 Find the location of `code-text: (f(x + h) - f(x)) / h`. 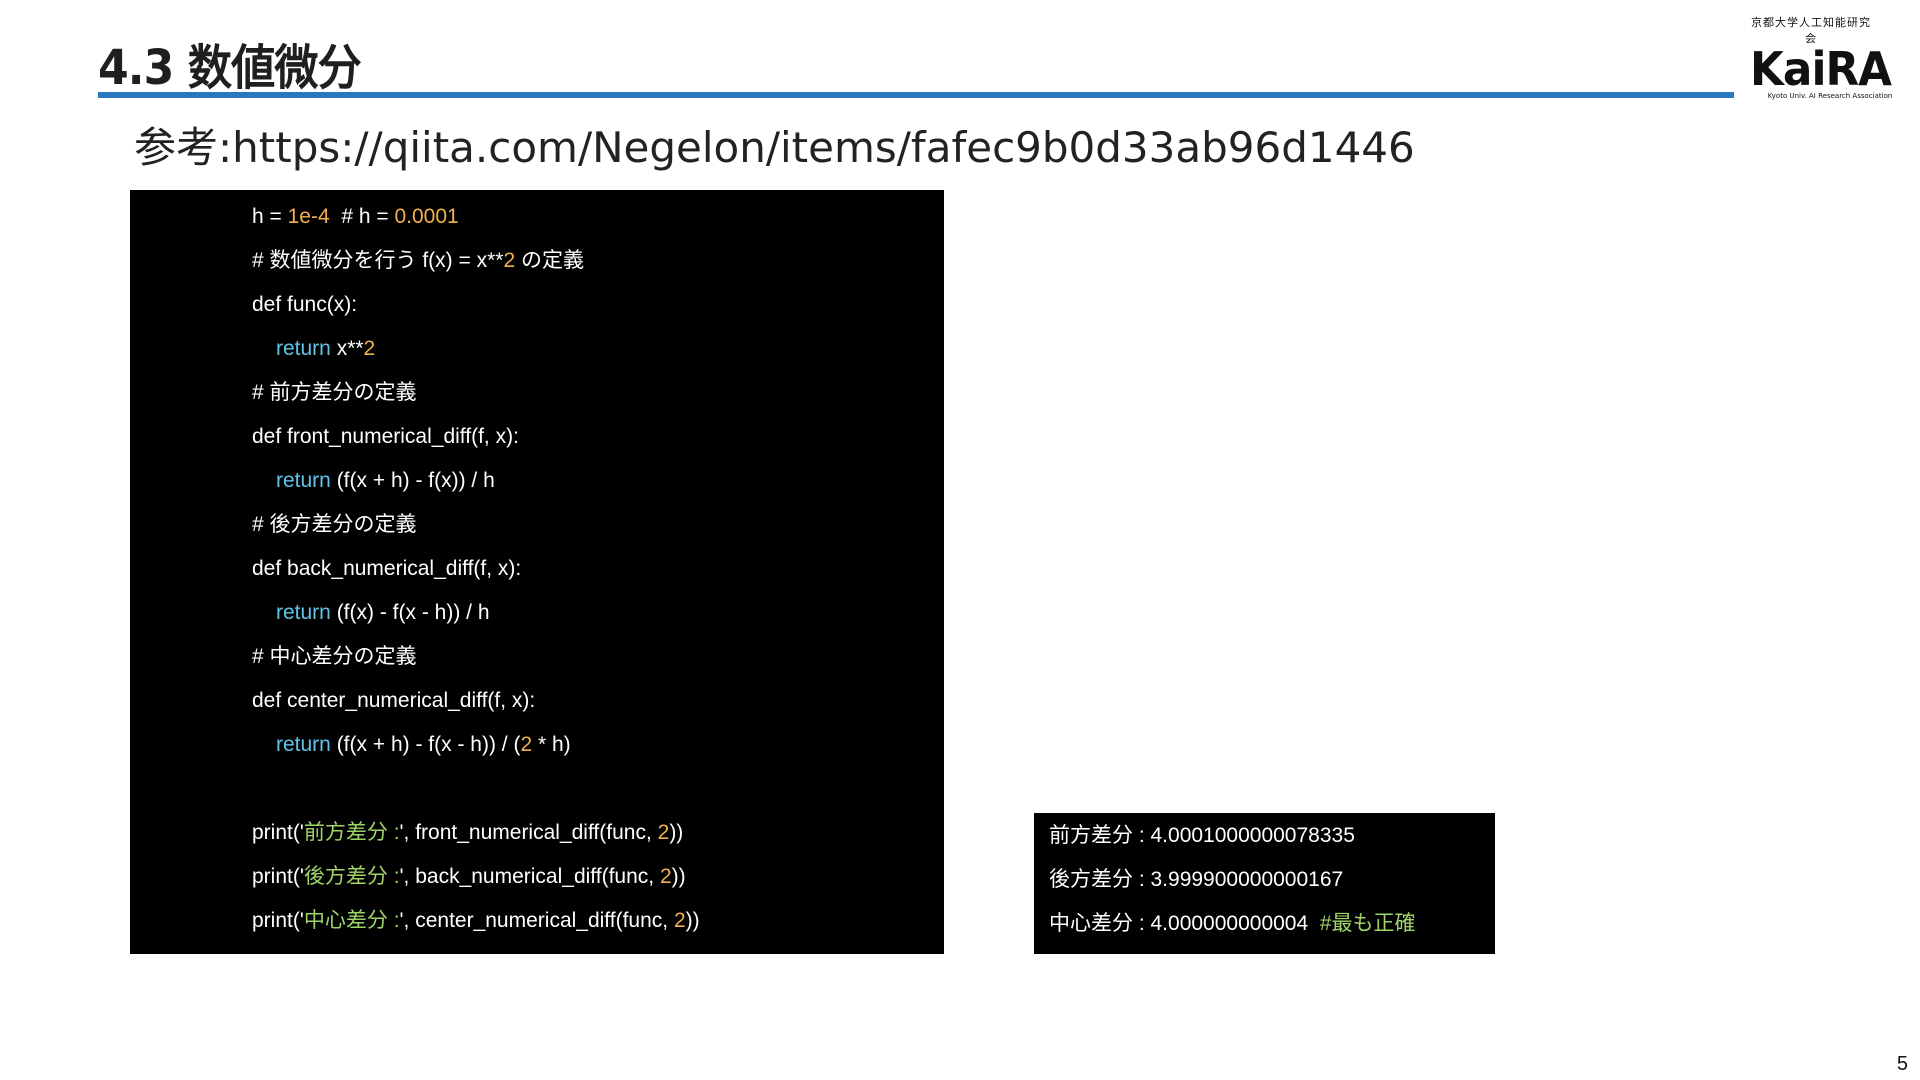

code-text: (f(x + h) - f(x)) / h is located at coordinates (412, 480).